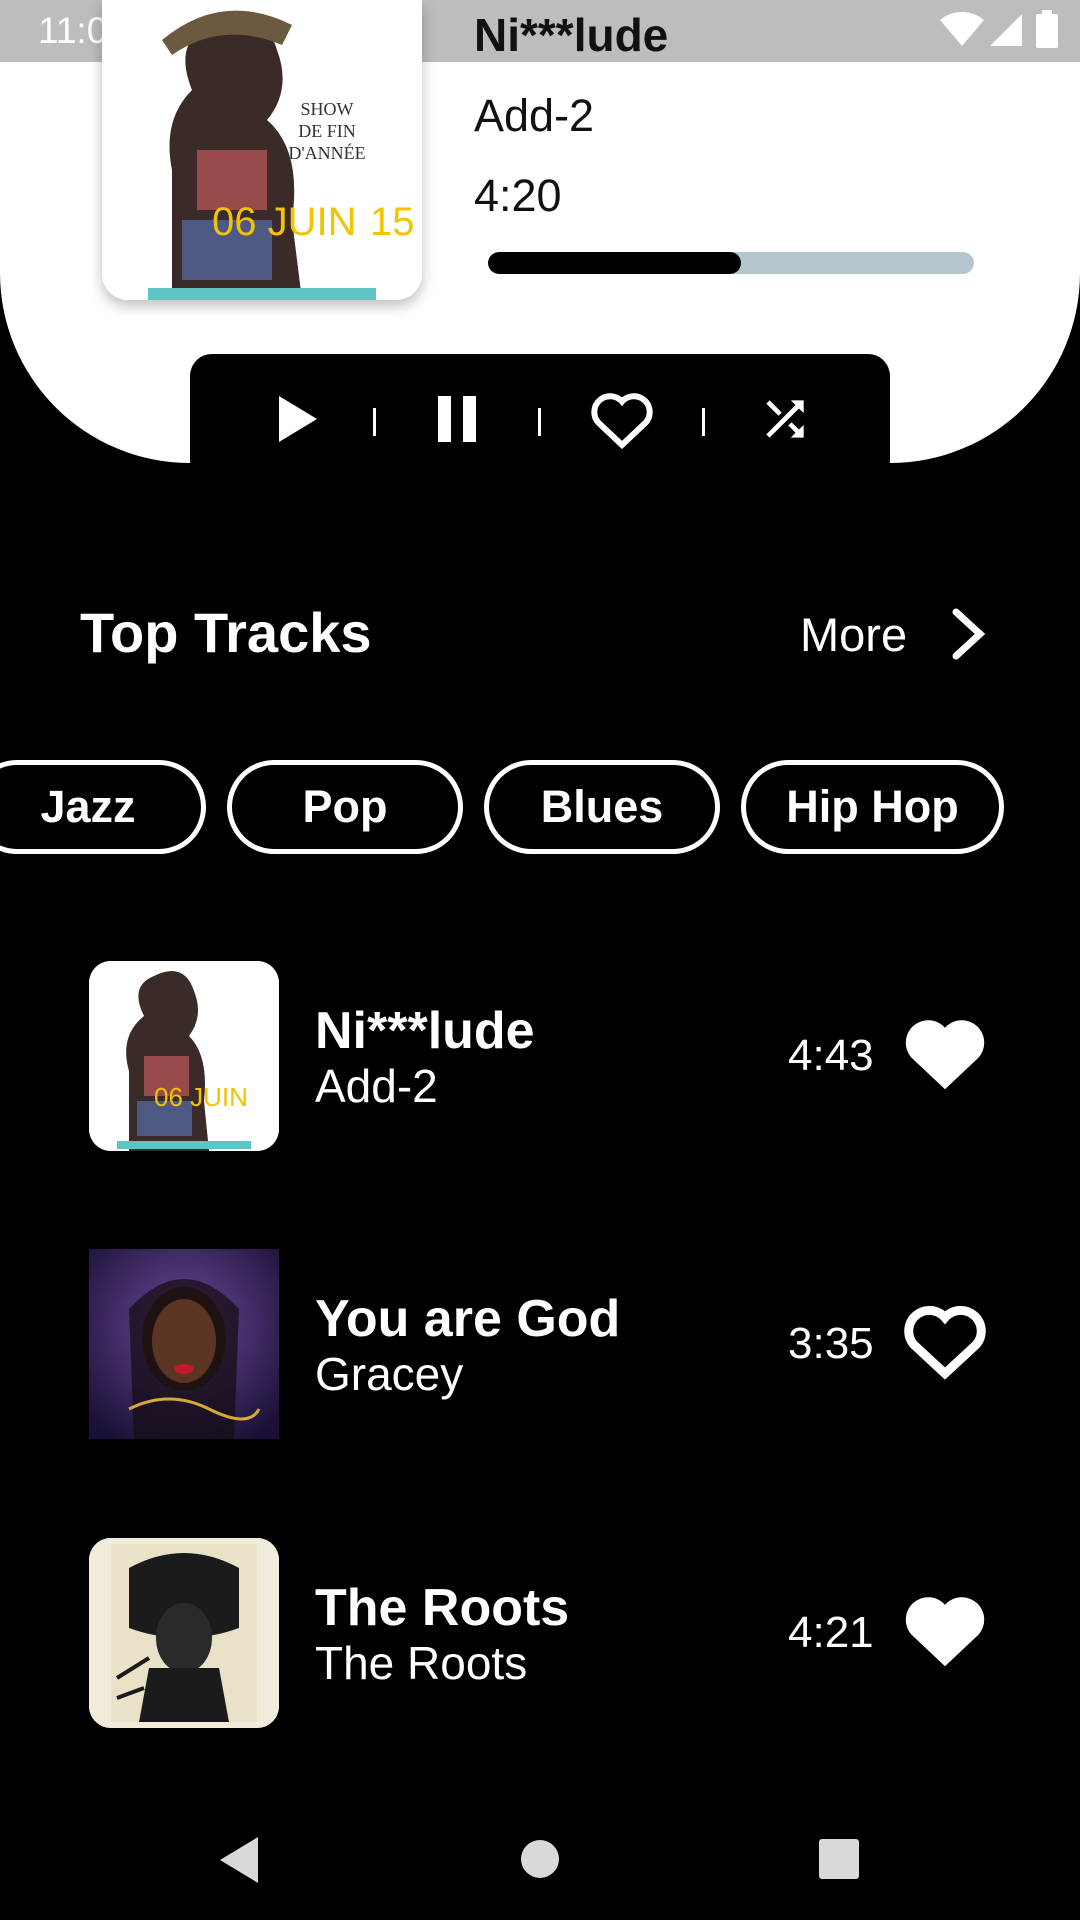  I want to click on genre-chip-jazz: Jazz, so click(103, 807).